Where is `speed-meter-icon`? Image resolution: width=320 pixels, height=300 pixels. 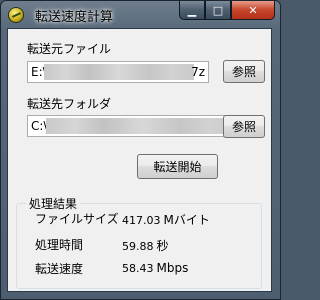
speed-meter-icon is located at coordinates (16, 15).